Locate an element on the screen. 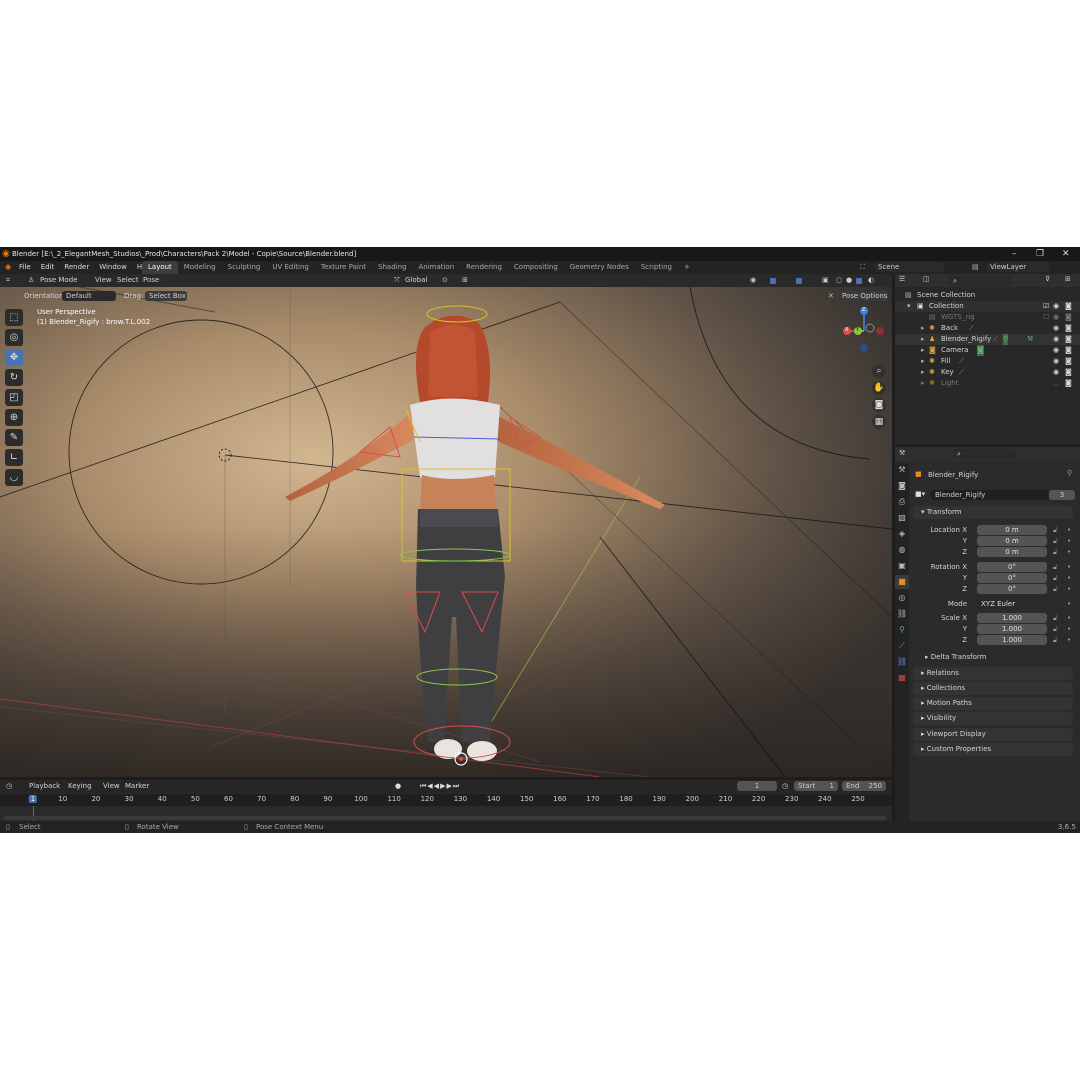  delta-transform-subpanel: ▸ Delta Transform is located at coordinates (955, 657).